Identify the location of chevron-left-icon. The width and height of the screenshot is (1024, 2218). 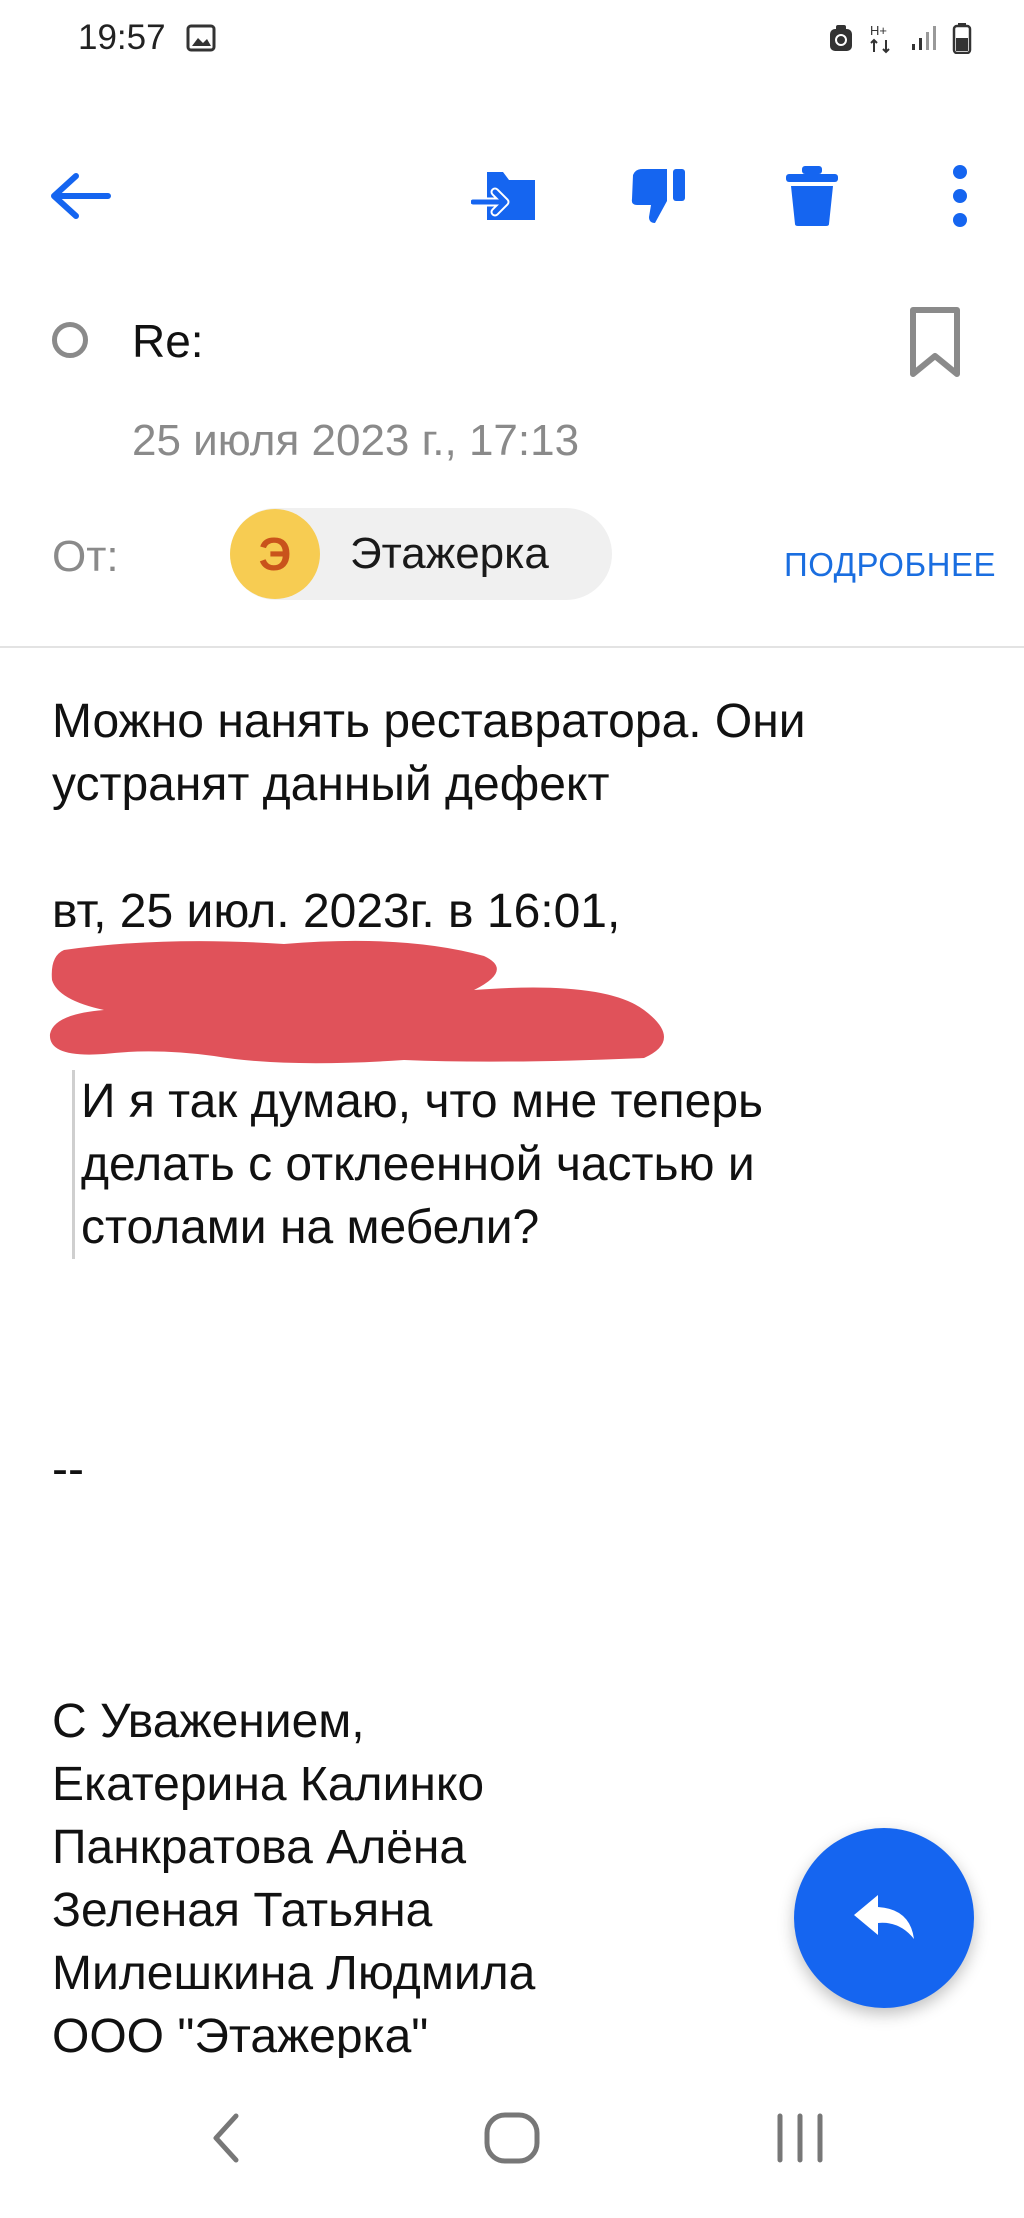
(226, 2138).